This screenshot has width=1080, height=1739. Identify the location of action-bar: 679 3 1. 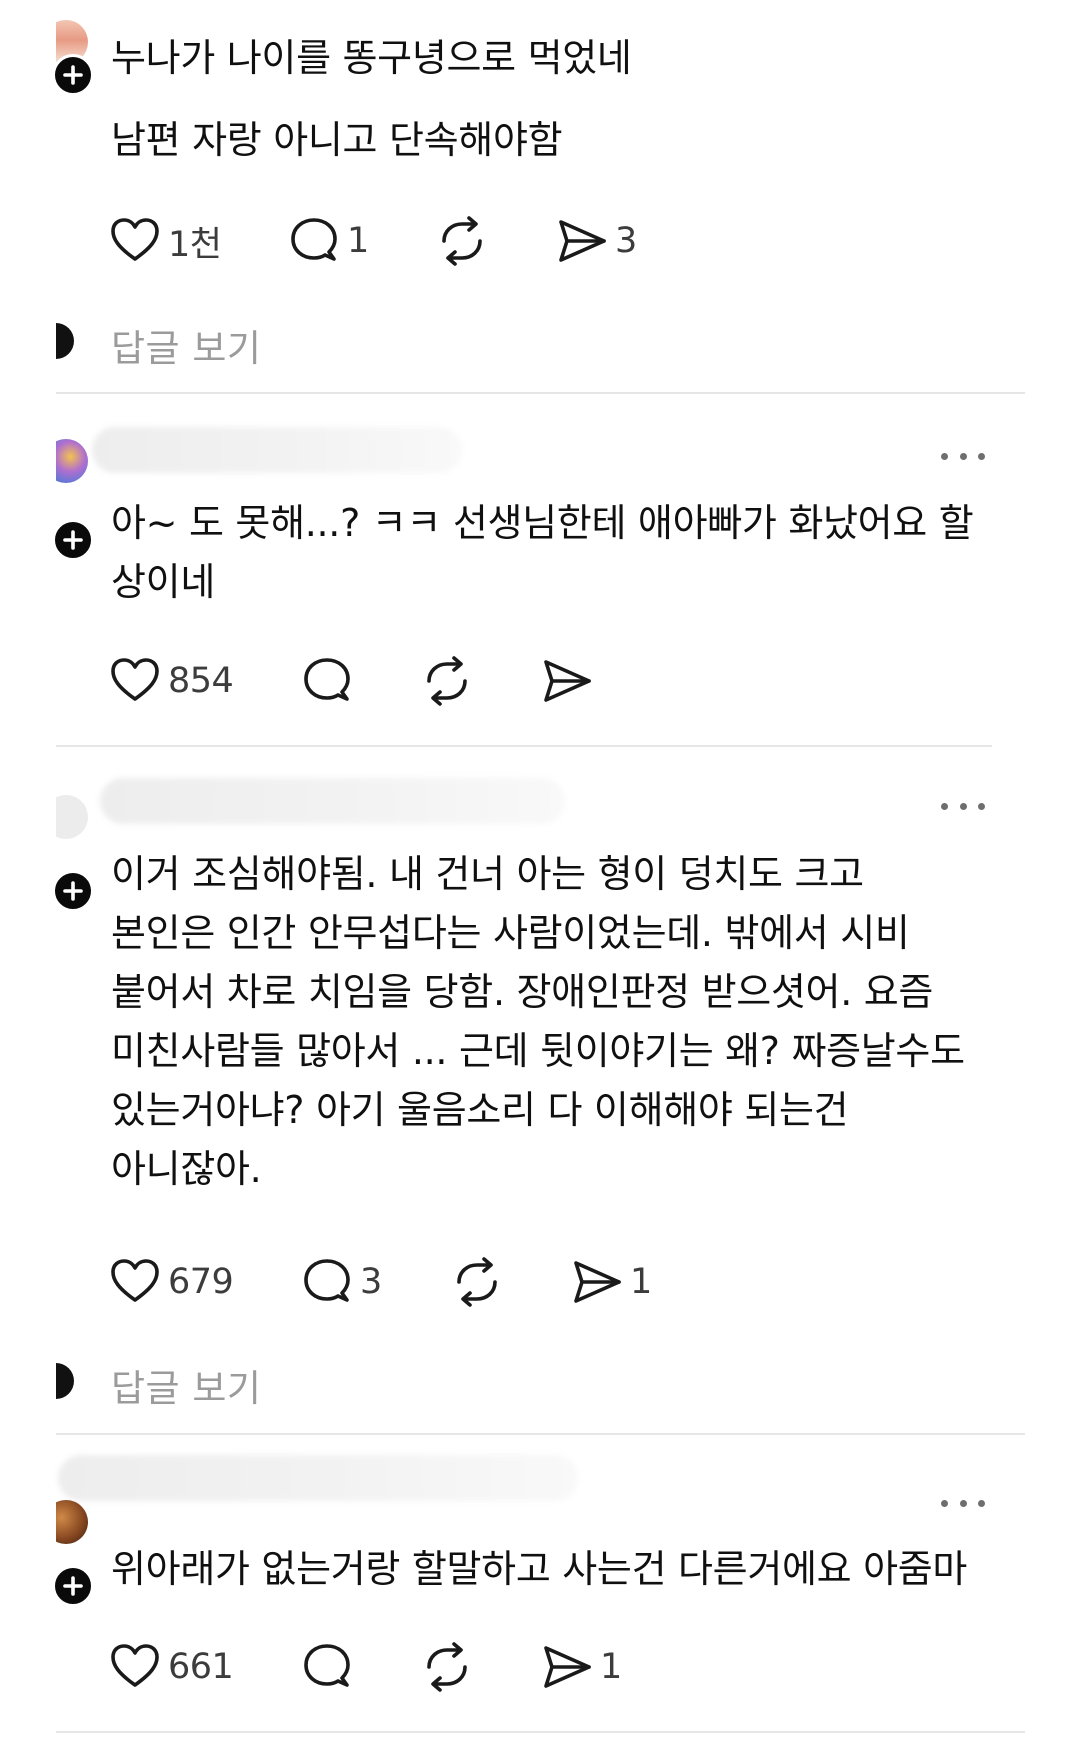
(380, 1282).